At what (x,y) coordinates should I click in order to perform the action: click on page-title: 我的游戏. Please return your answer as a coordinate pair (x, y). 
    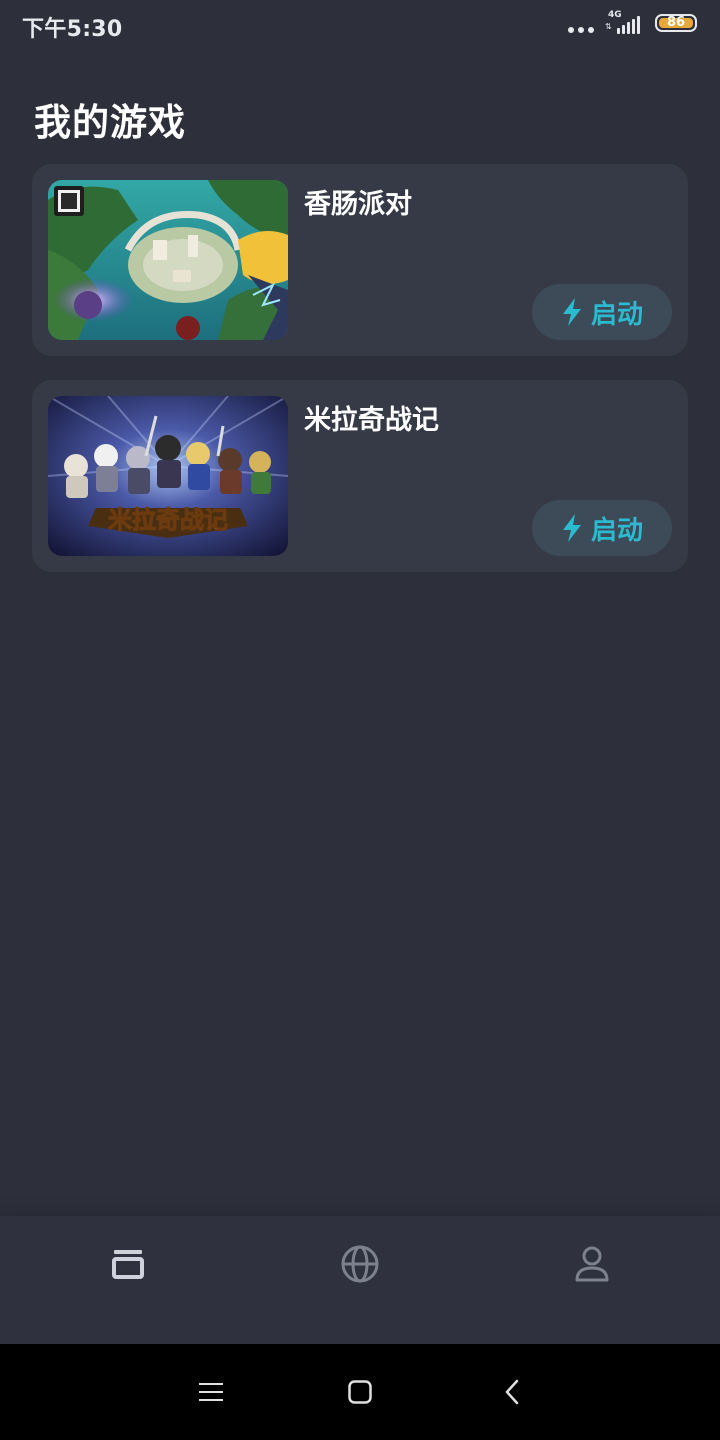
    Looking at the image, I should click on (110, 122).